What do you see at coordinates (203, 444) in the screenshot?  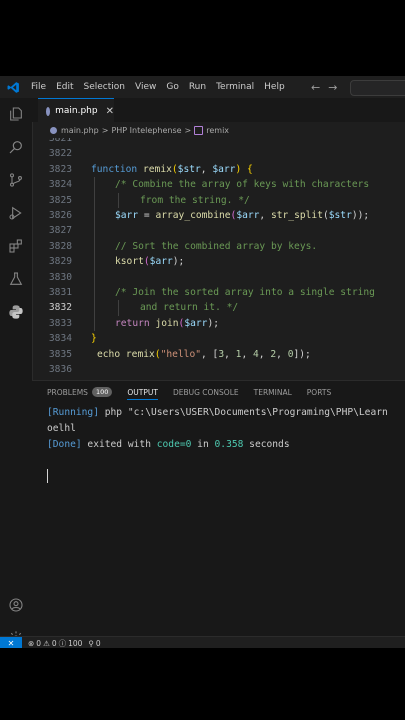 I see `done-text: in` at bounding box center [203, 444].